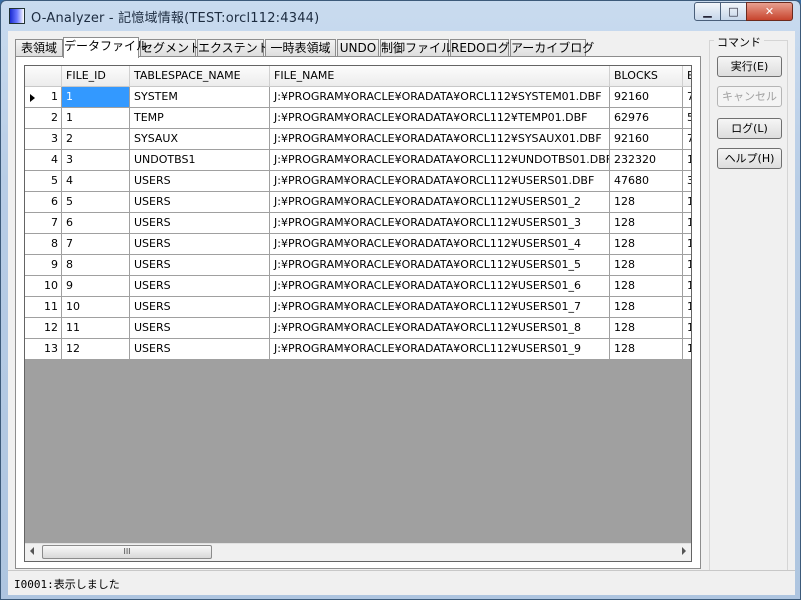 The image size is (801, 600). Describe the element at coordinates (749, 158) in the screenshot. I see `help-button: ヘルプ(H)` at that location.